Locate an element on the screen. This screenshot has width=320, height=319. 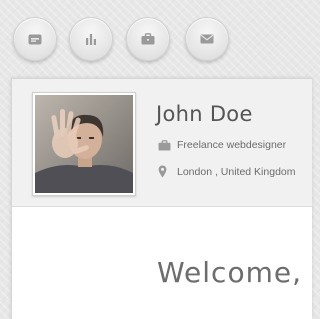
occupation-text: Freelance webdesigner is located at coordinates (232, 145).